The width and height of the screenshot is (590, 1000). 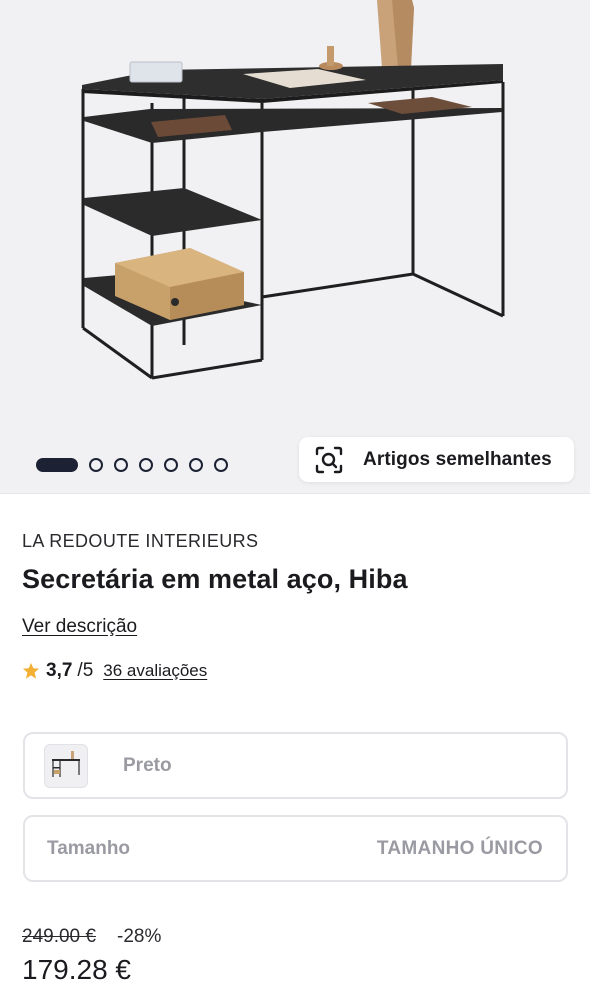 I want to click on product-title: Secretária em metal aço, Hiba, so click(x=215, y=579).